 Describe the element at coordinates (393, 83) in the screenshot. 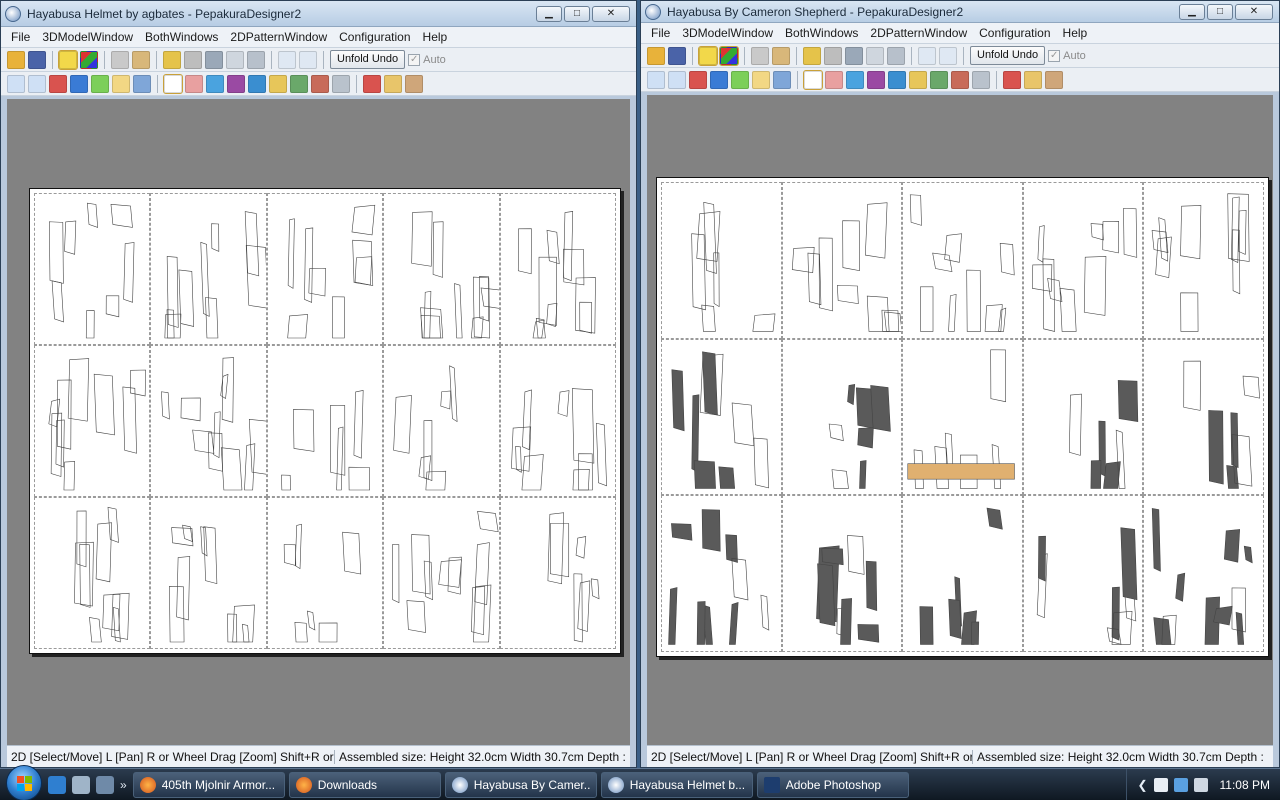

I see `clipboard-icon` at that location.